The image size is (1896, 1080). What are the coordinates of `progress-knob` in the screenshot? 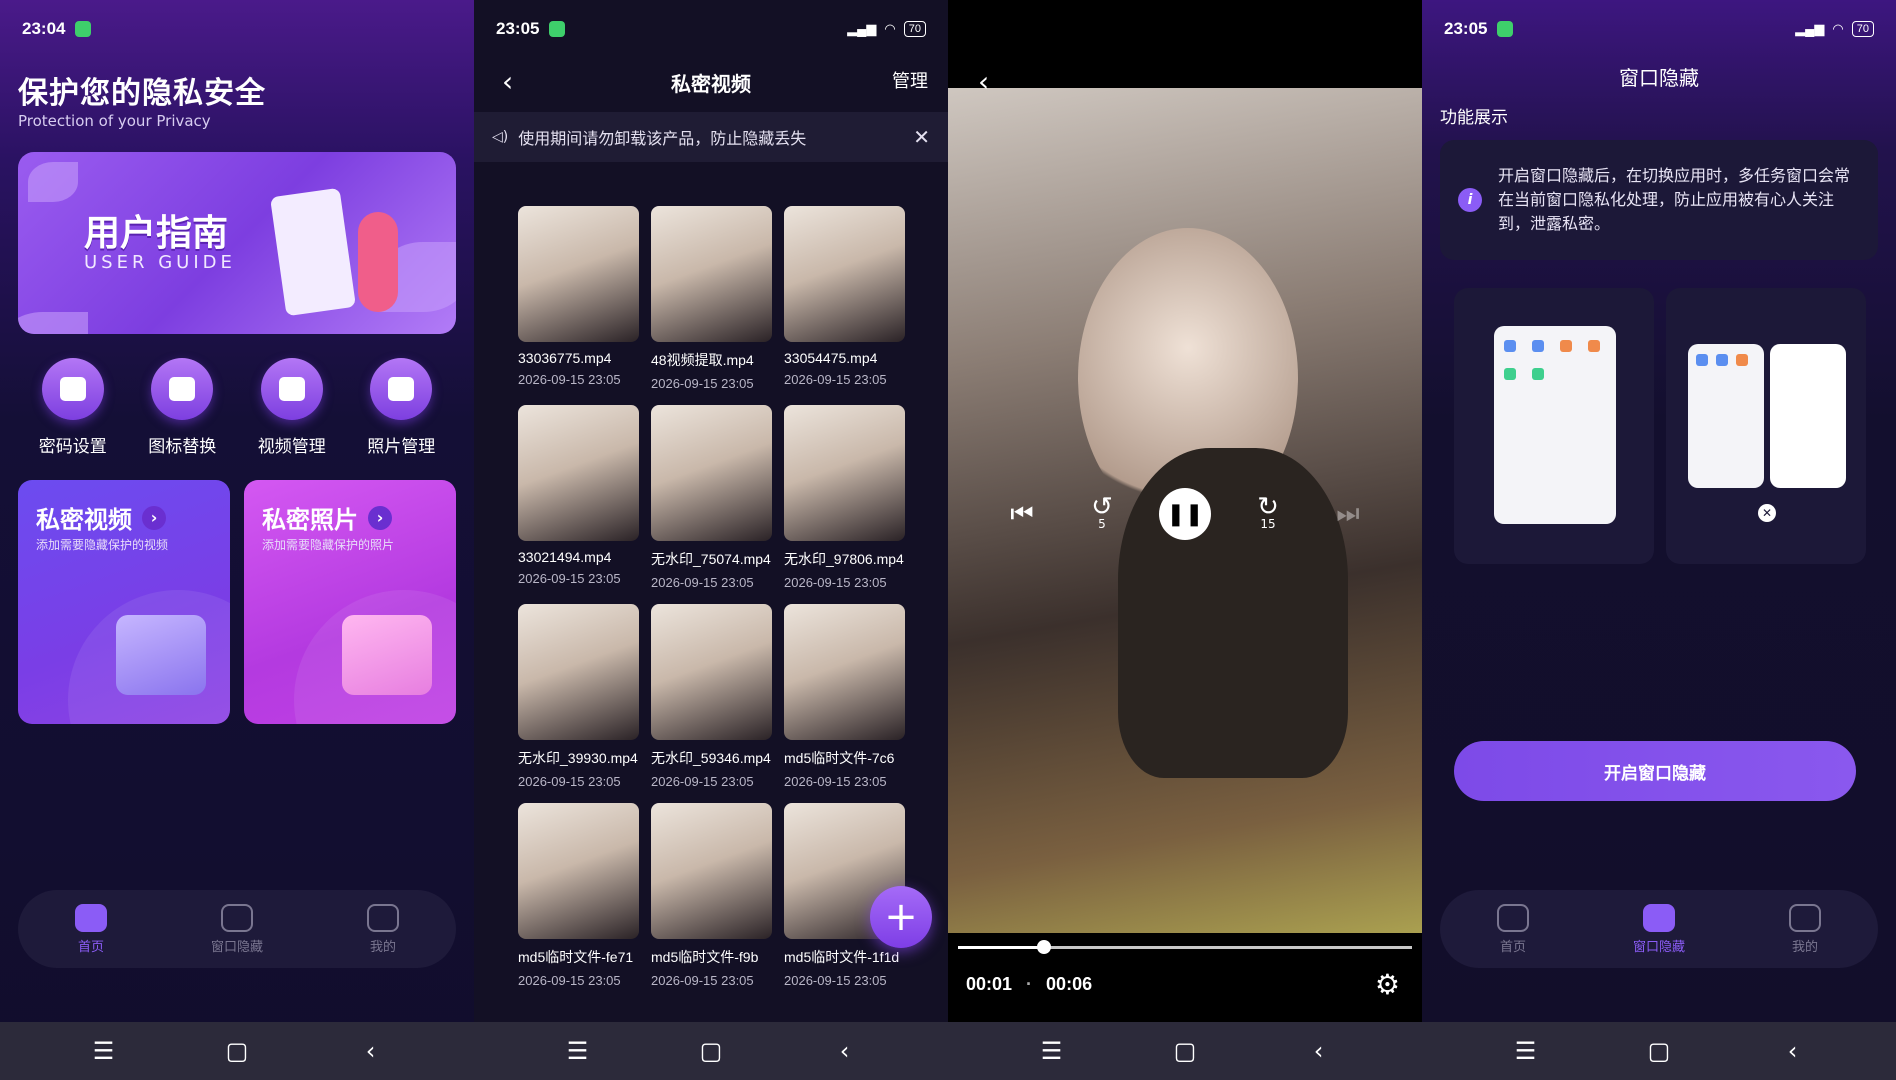 It's located at (1044, 947).